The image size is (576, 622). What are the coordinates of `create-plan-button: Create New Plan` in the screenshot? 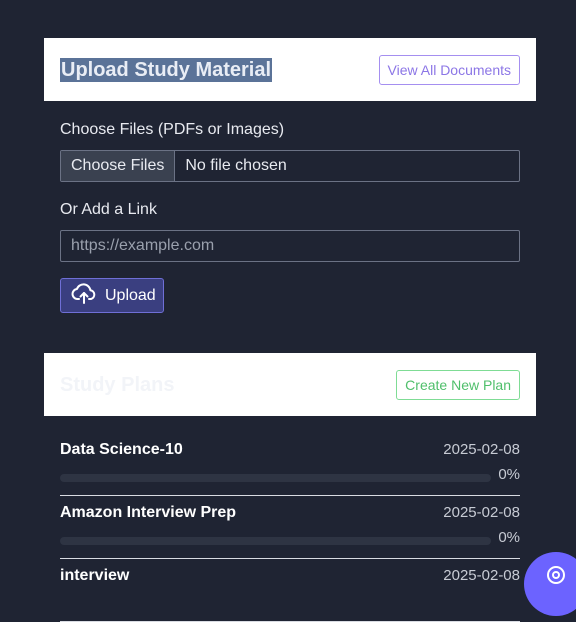 It's located at (458, 384).